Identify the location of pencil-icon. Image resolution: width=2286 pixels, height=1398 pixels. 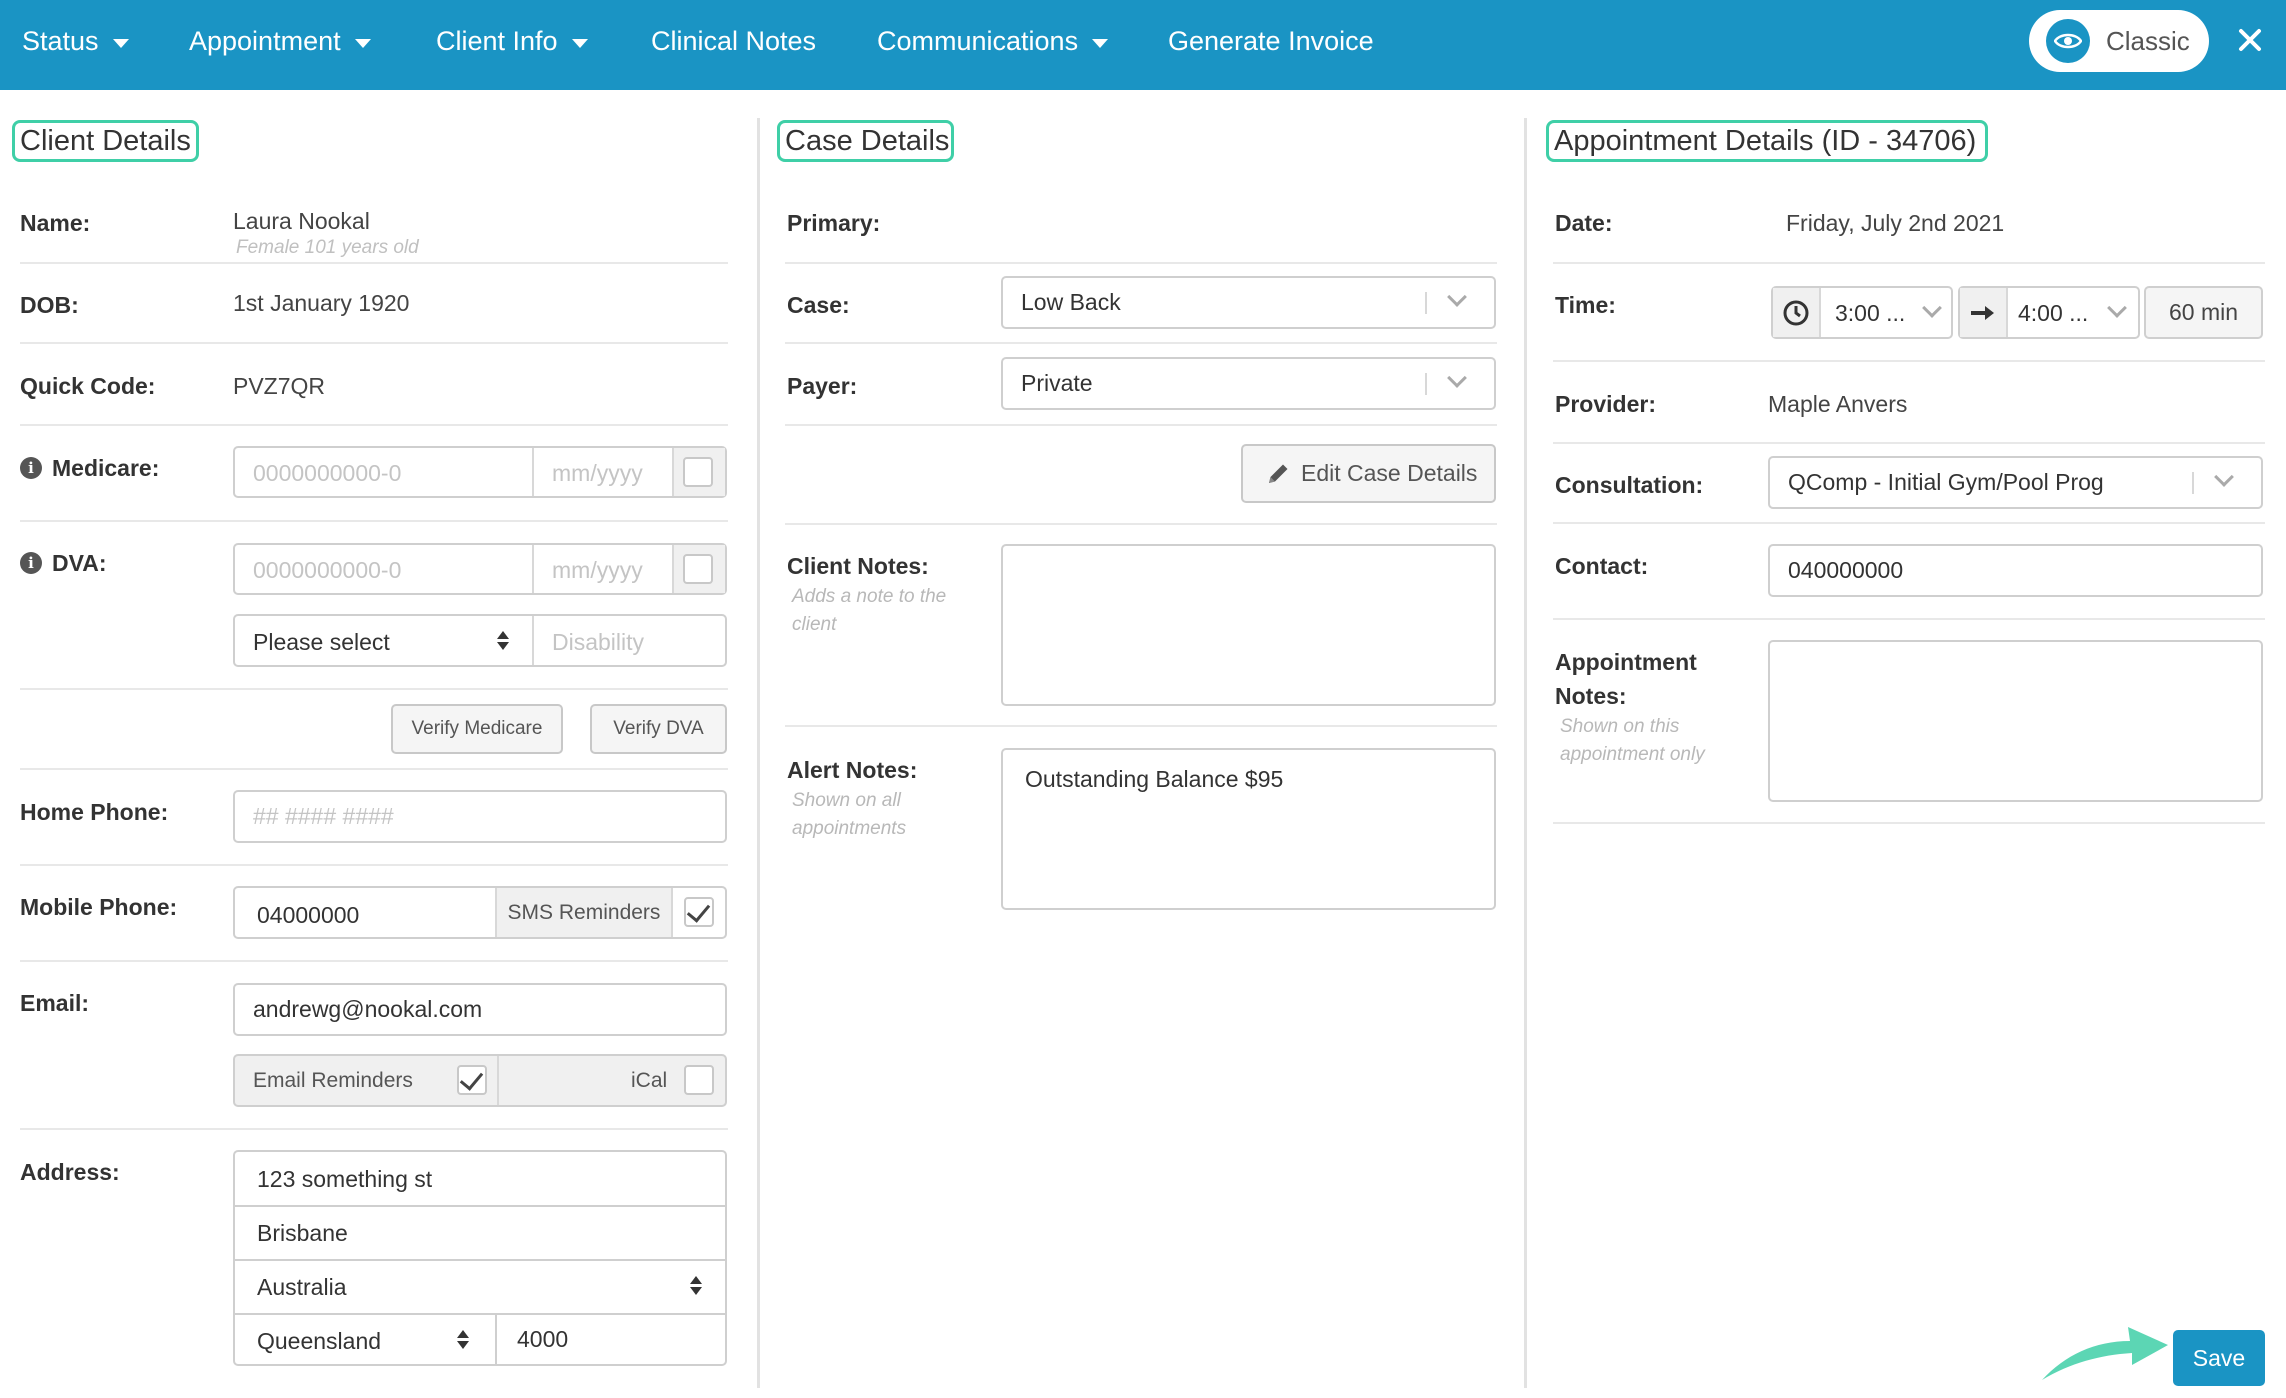
(1278, 473).